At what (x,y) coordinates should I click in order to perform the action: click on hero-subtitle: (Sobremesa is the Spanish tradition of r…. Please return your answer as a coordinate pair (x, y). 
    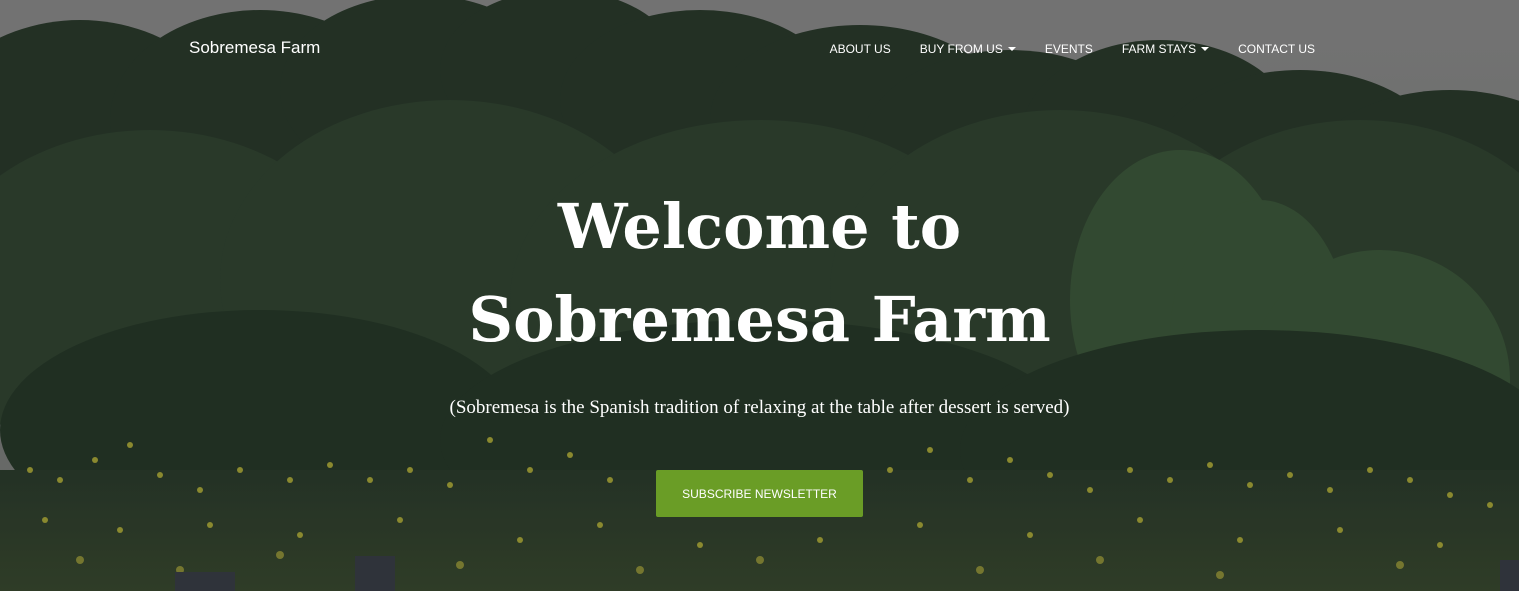
    Looking at the image, I should click on (759, 407).